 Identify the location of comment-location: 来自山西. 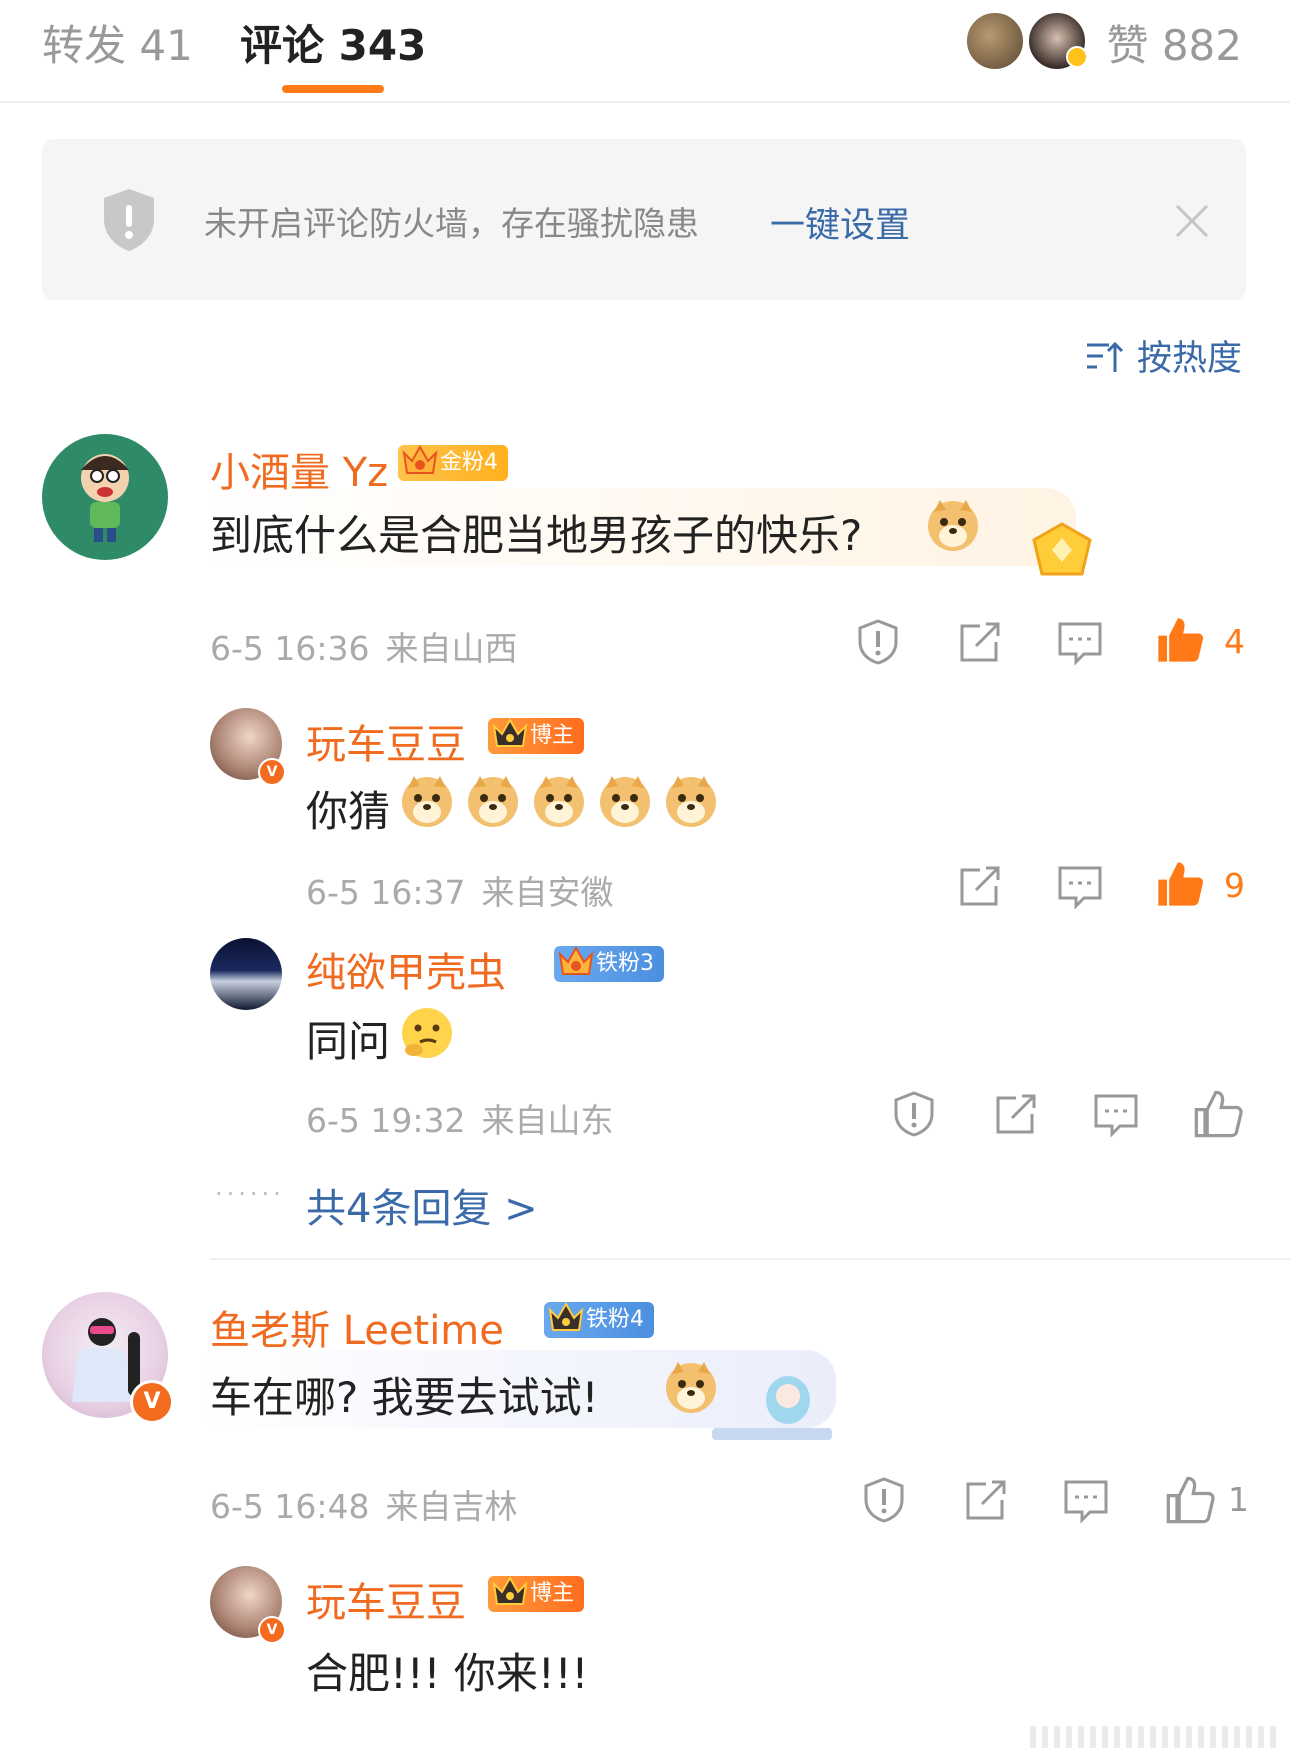
(451, 648).